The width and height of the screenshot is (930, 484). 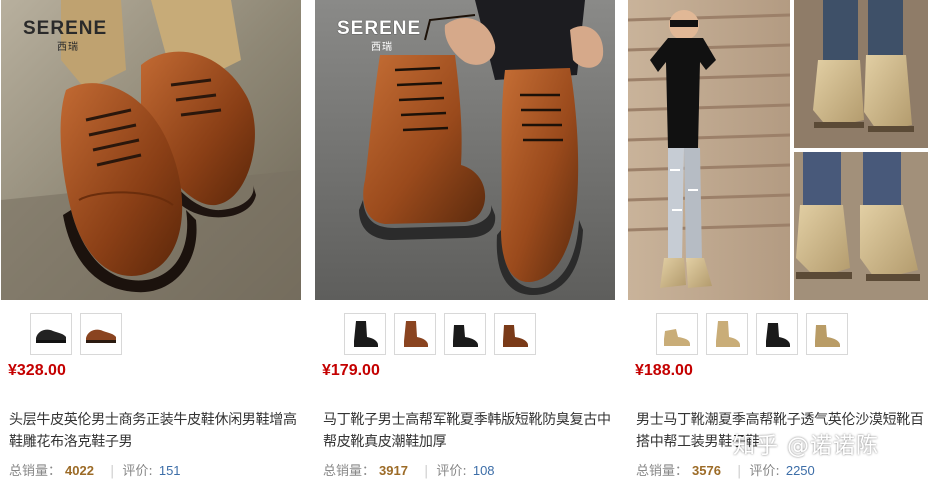 I want to click on review-count: 108, so click(x=484, y=470).